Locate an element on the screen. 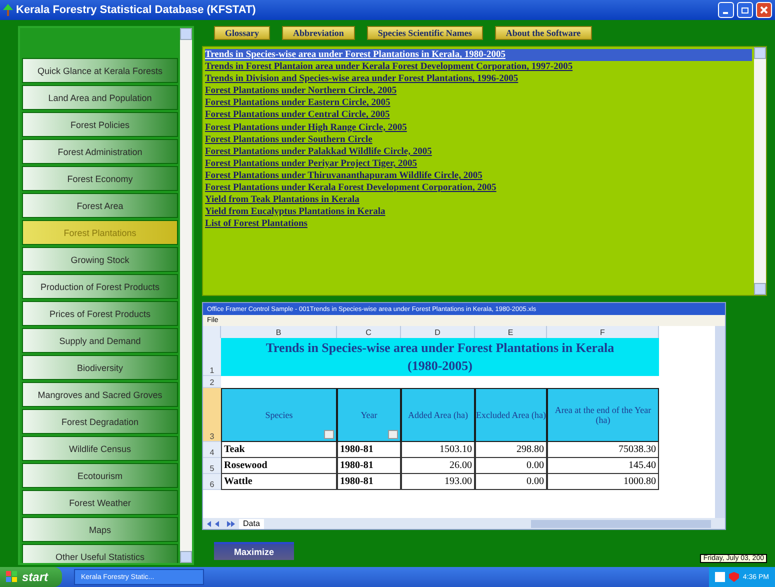 The image size is (775, 587). minimize-button is located at coordinates (726, 10).